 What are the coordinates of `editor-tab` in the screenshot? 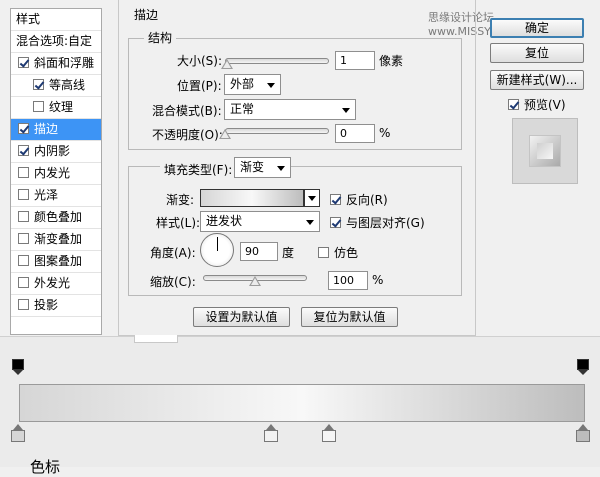 It's located at (156, 339).